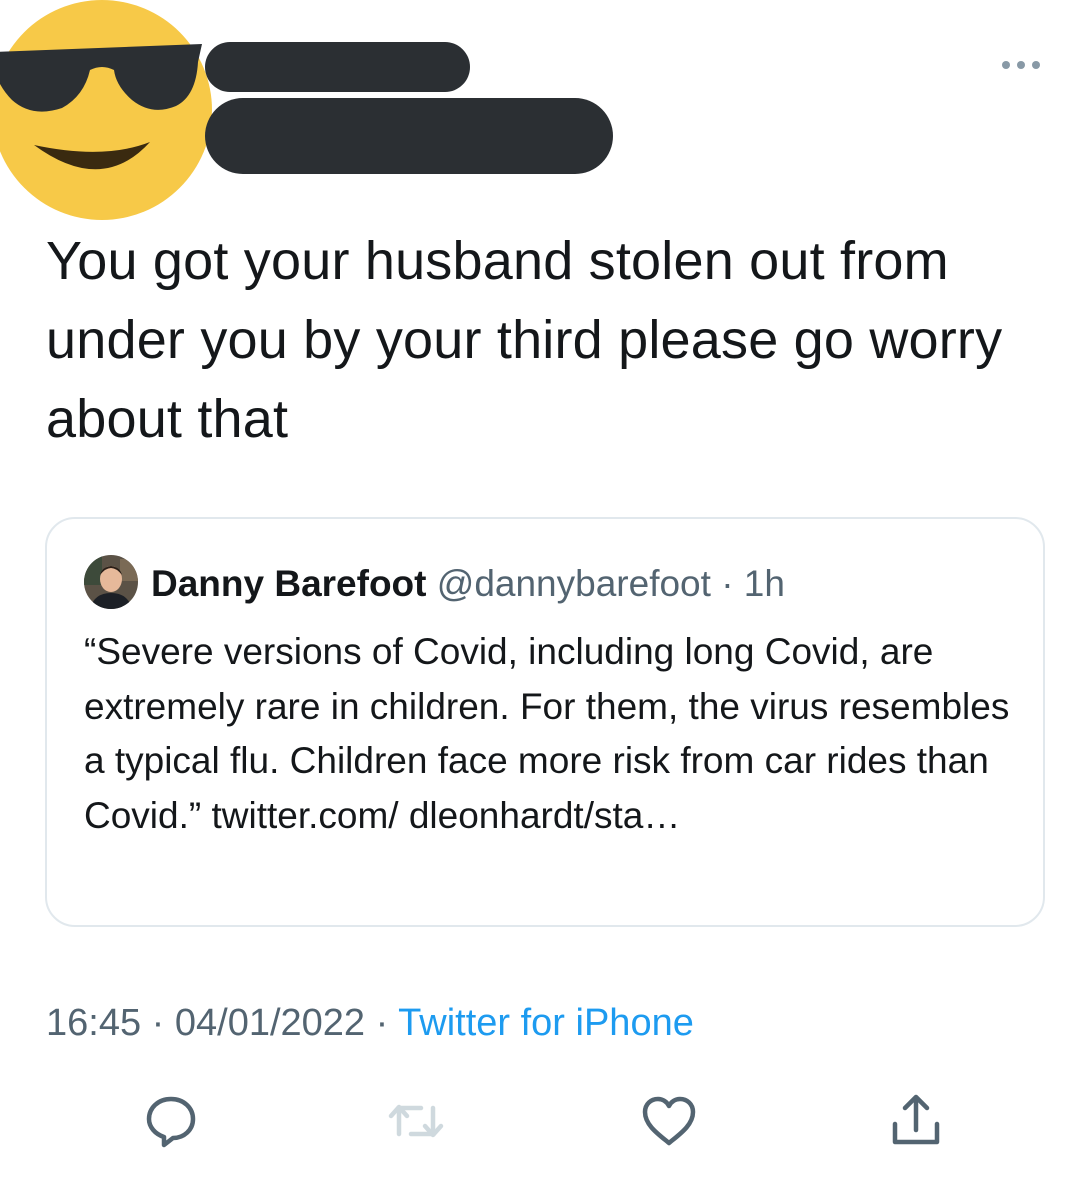  Describe the element at coordinates (270, 1023) in the screenshot. I see `tweet-date: 04/01/2022` at that location.